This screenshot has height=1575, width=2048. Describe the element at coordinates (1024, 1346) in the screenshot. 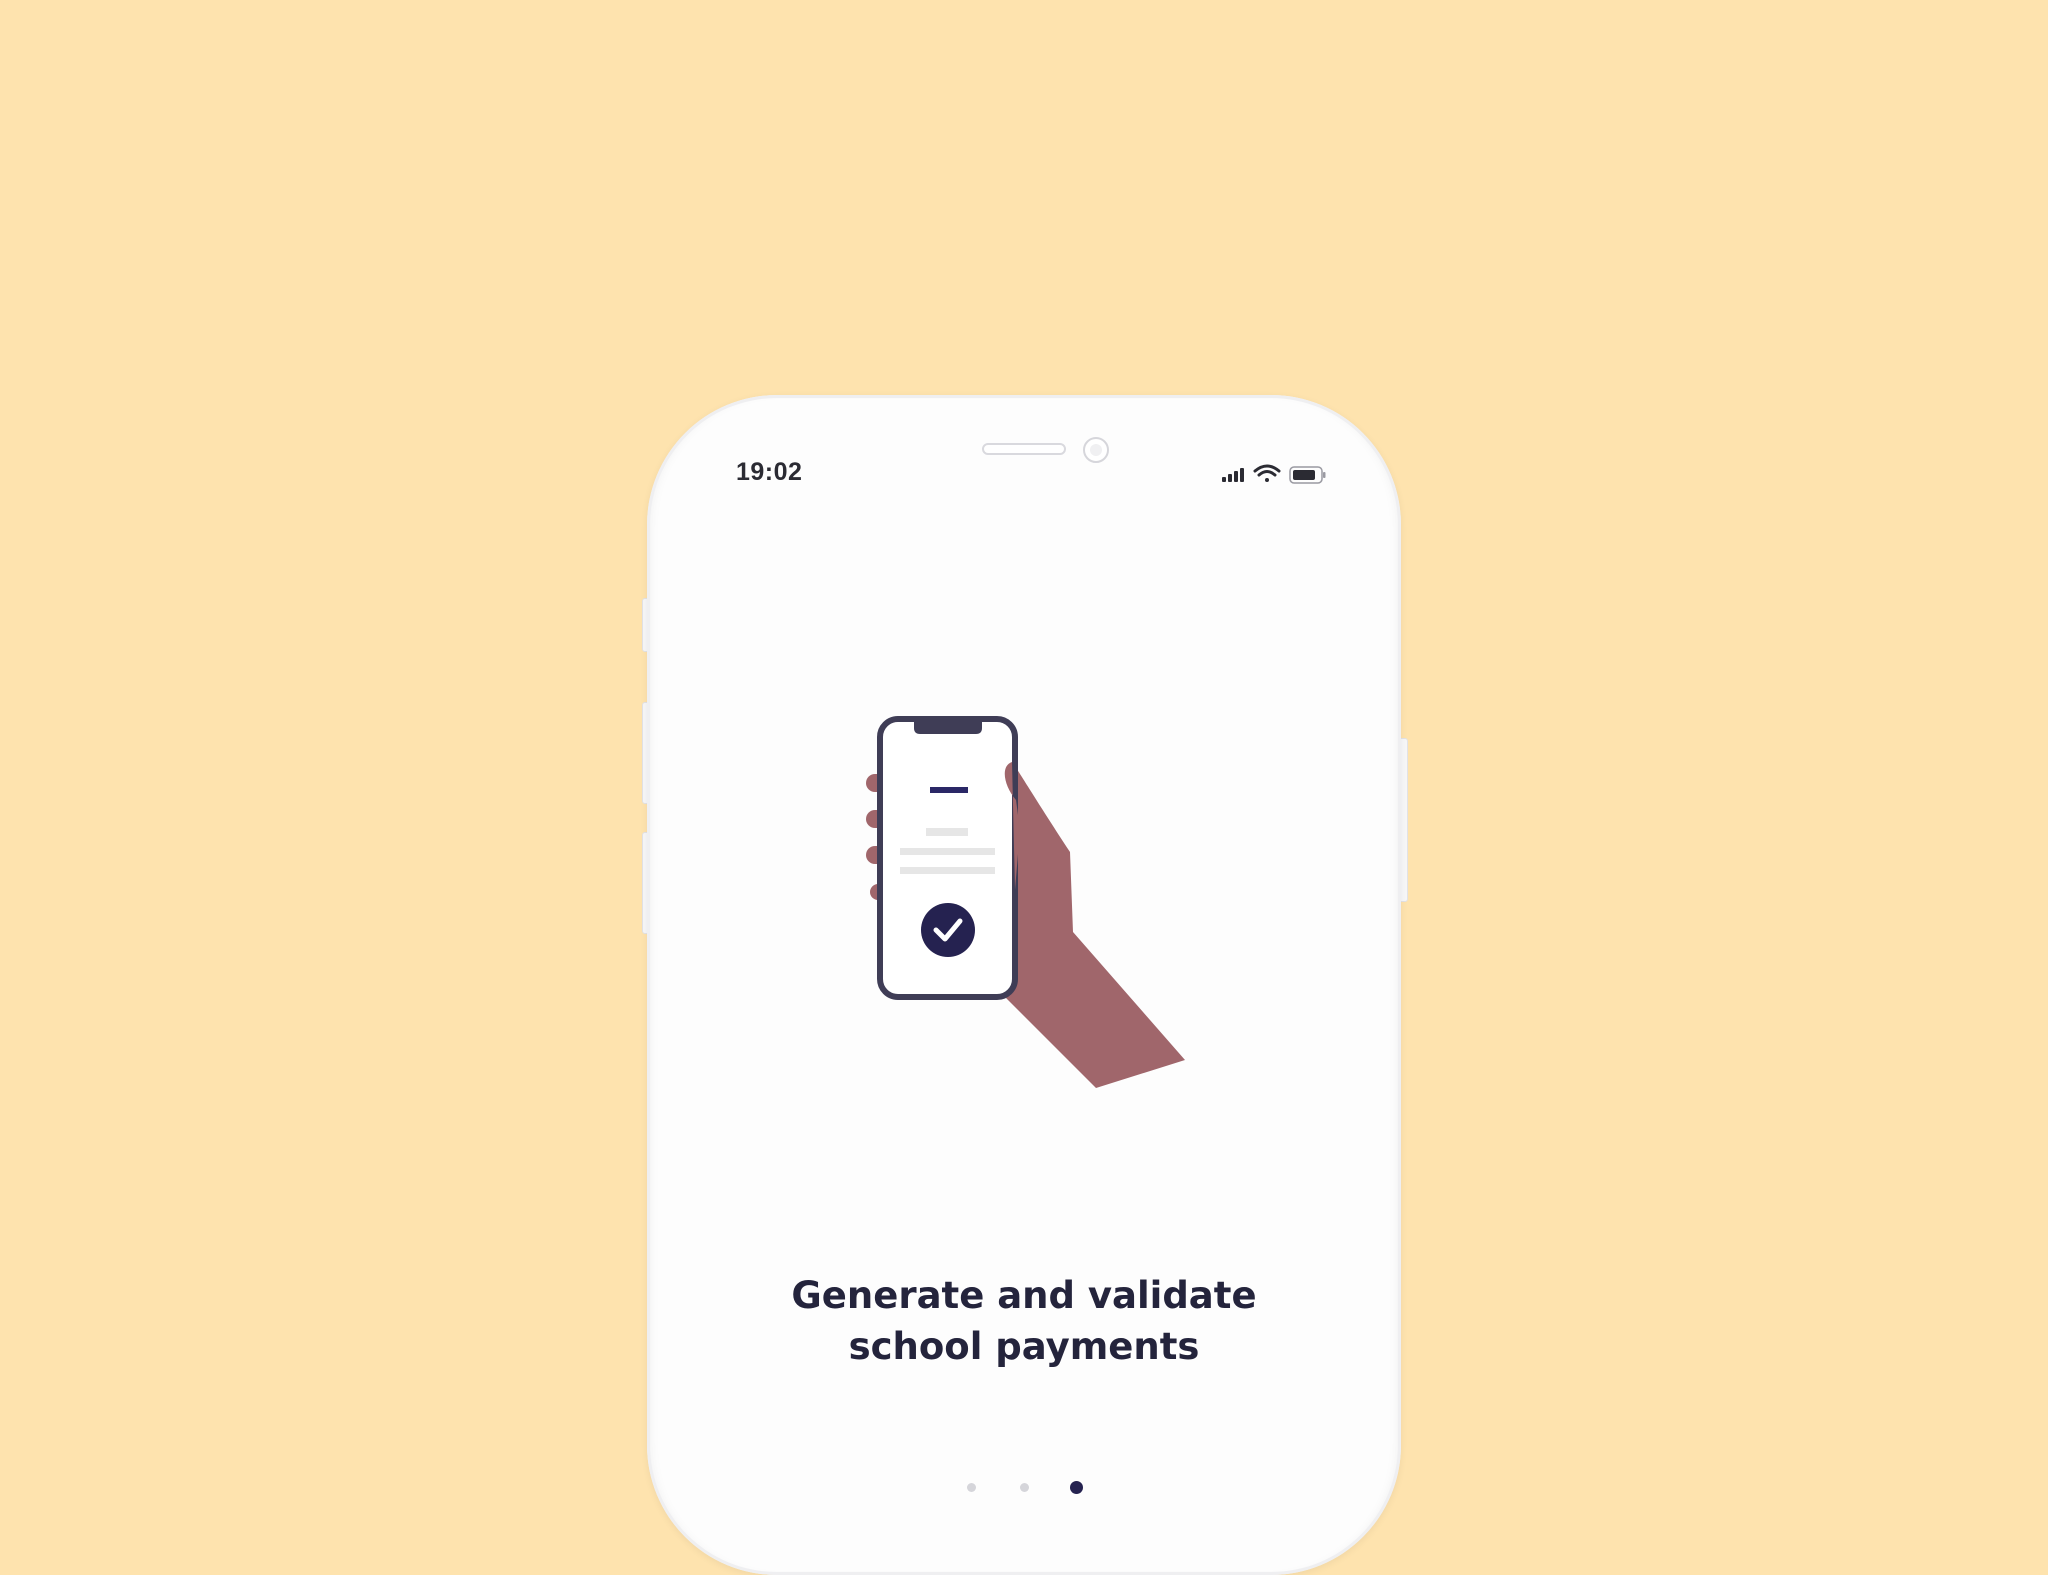

I see `headline-line-2: school payments` at that location.